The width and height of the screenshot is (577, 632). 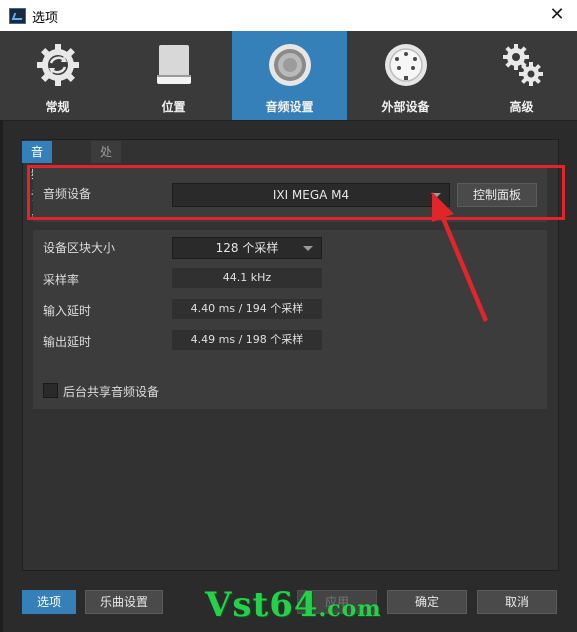 I want to click on settings-category-toolbar: 常规 位置 音频设置 外部设备 高级, so click(x=288, y=76).